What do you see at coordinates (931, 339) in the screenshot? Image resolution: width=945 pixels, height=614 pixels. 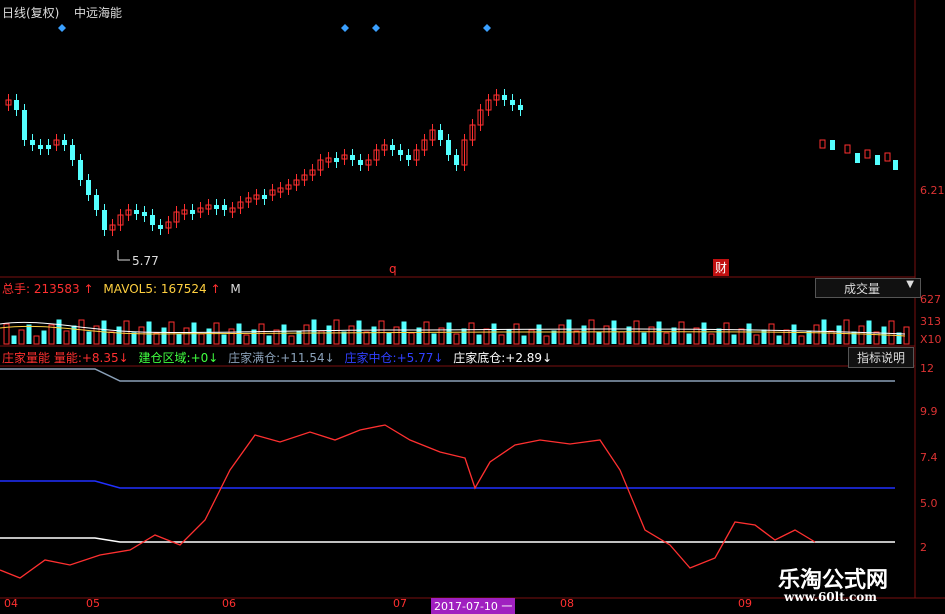 I see `volume-axis-unit: X10` at bounding box center [931, 339].